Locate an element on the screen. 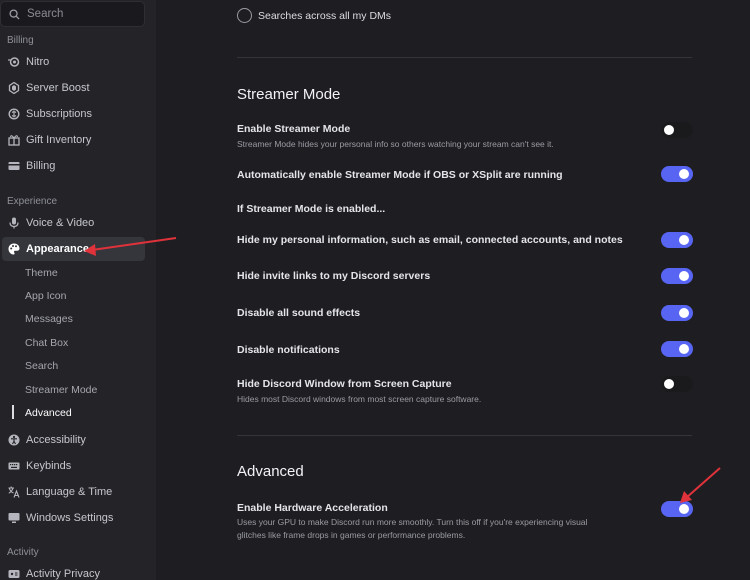 The height and width of the screenshot is (580, 750). sidebar-item-gift-inventory: Gift Inventory is located at coordinates (73, 140).